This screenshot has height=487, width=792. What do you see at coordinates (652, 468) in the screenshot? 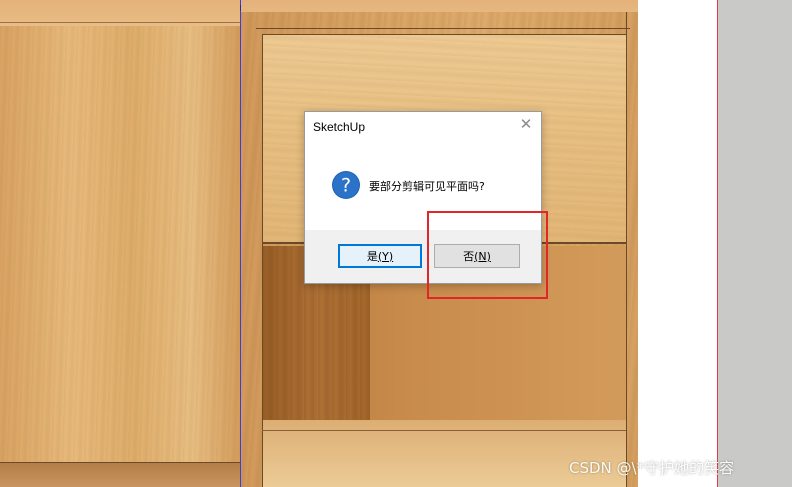
I see `csdn-watermark: CSDN @\*守护她的笑容` at bounding box center [652, 468].